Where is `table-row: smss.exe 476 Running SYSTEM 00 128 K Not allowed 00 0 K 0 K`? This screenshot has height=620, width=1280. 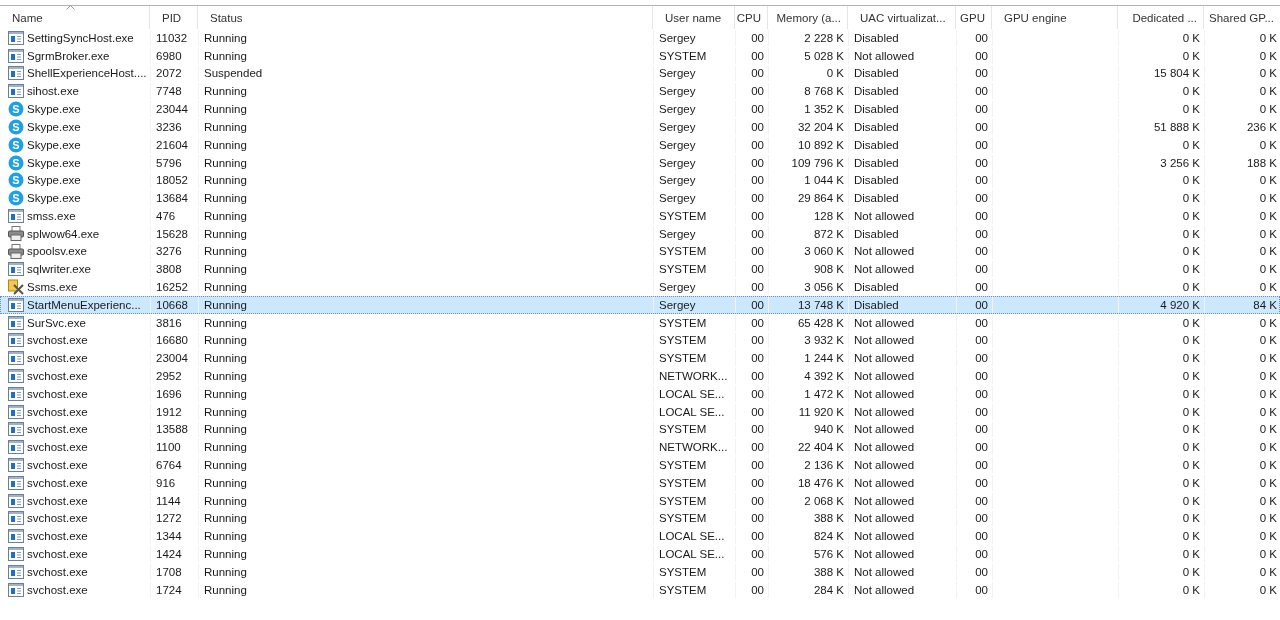
table-row: smss.exe 476 Running SYSTEM 00 128 K Not allowed 00 0 K 0 K is located at coordinates (640, 215).